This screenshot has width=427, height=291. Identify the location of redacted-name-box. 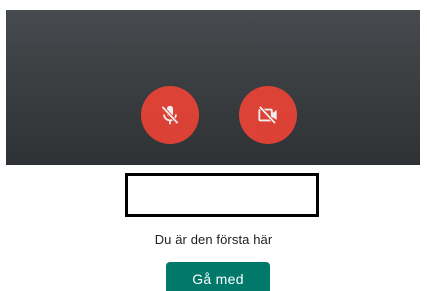
(222, 195).